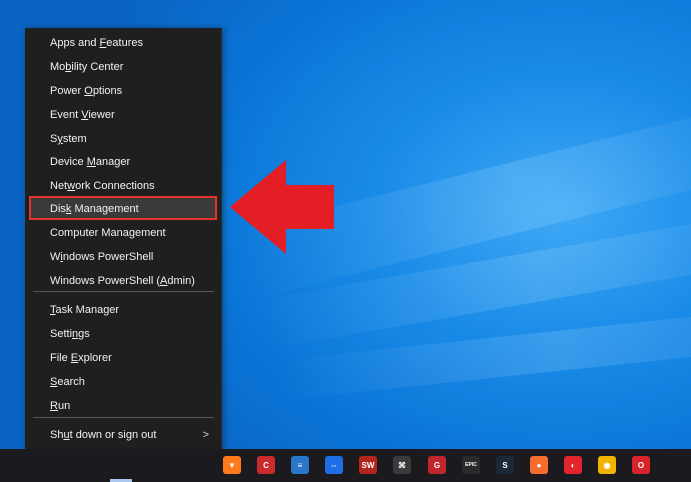 The height and width of the screenshot is (482, 691). I want to click on menu-item-label: Mo, so click(58, 67).